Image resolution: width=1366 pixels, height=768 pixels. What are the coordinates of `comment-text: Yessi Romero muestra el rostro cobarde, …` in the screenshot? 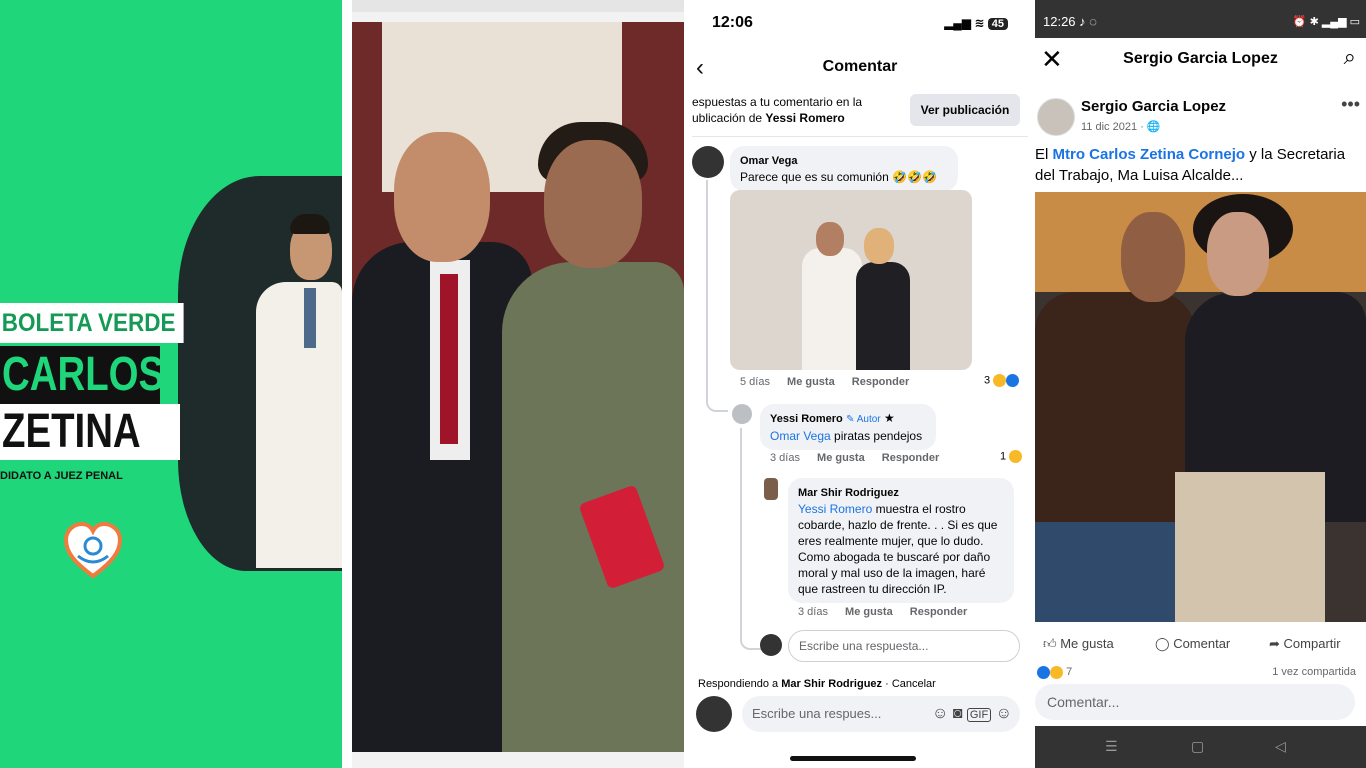 It's located at (898, 549).